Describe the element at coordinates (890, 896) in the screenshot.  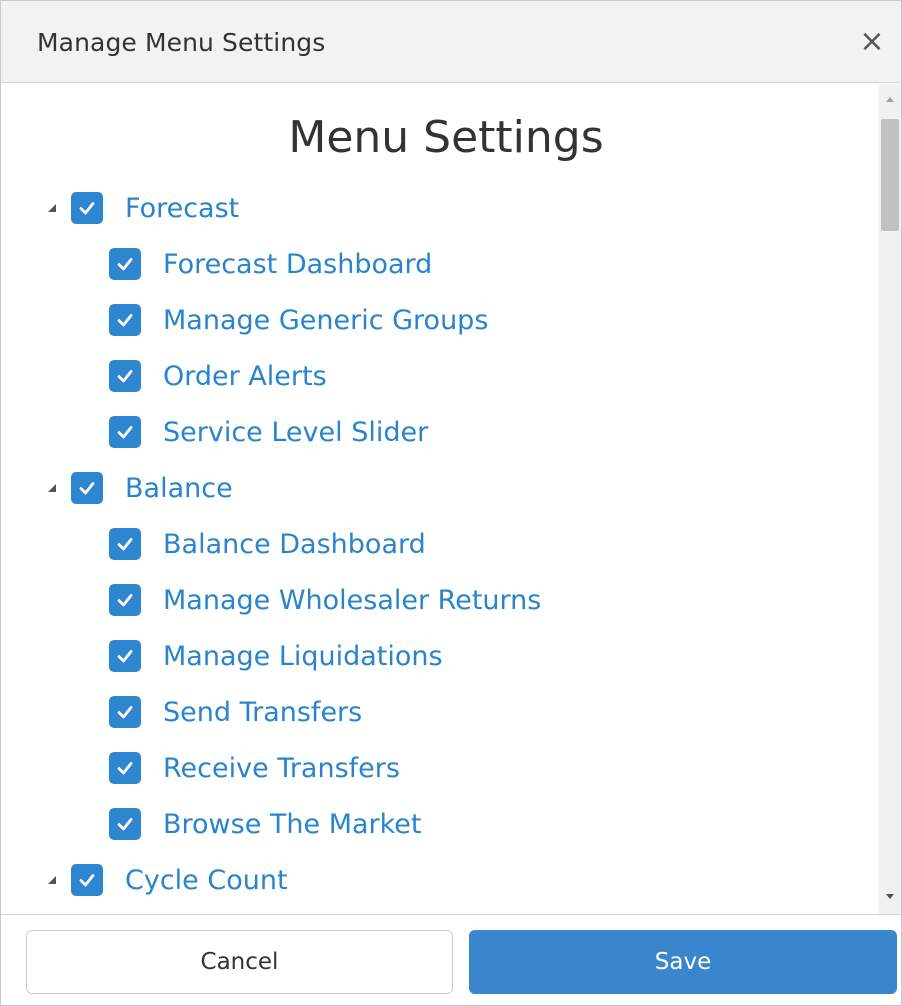
I see `scroll-down-arrow-icon` at that location.